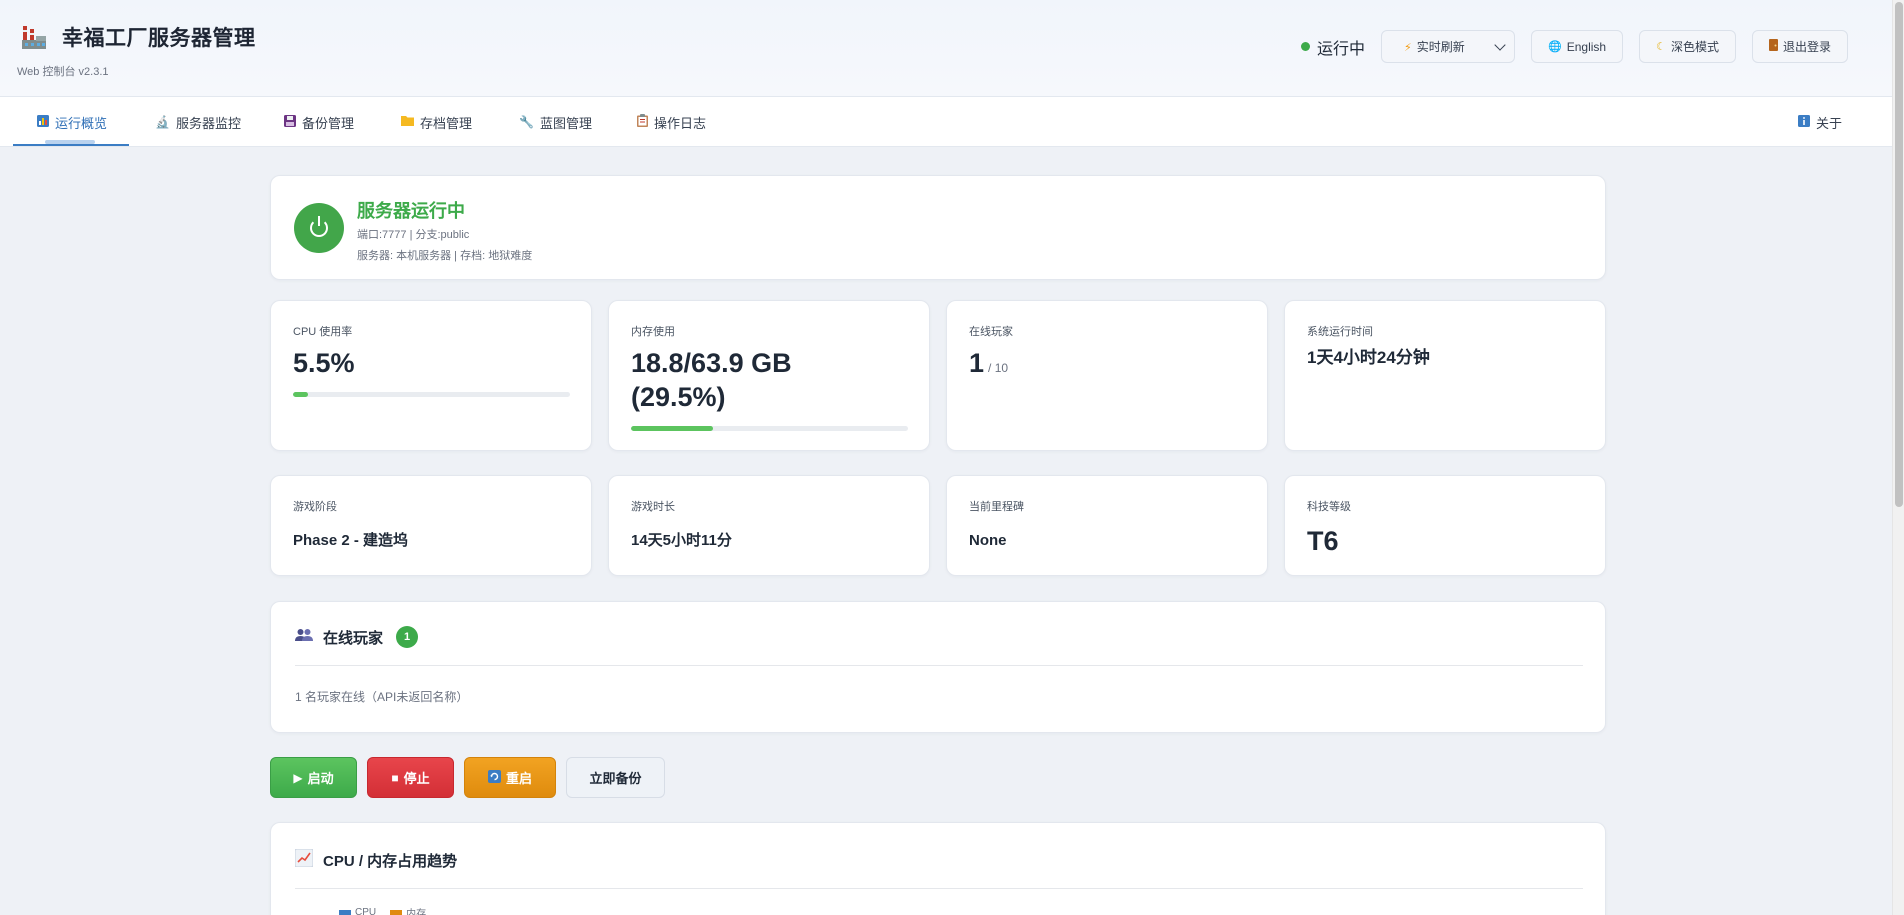  Describe the element at coordinates (1329, 507) in the screenshot. I see `tech-label: 科技等级` at that location.